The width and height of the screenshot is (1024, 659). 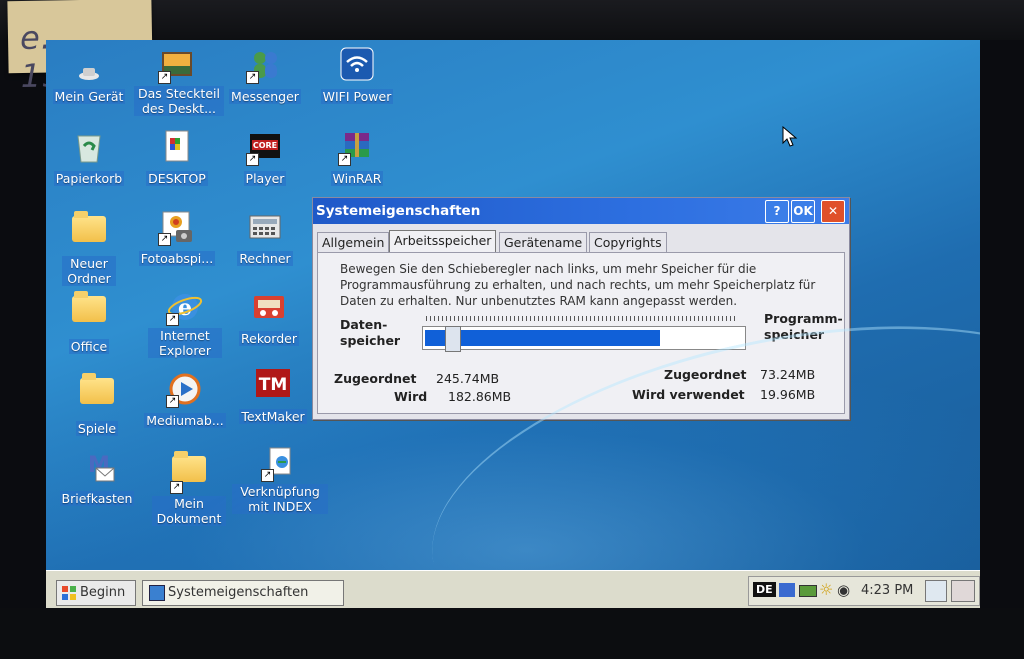 I want to click on taskbar-window-label: Systemeigenschaften, so click(x=238, y=592).